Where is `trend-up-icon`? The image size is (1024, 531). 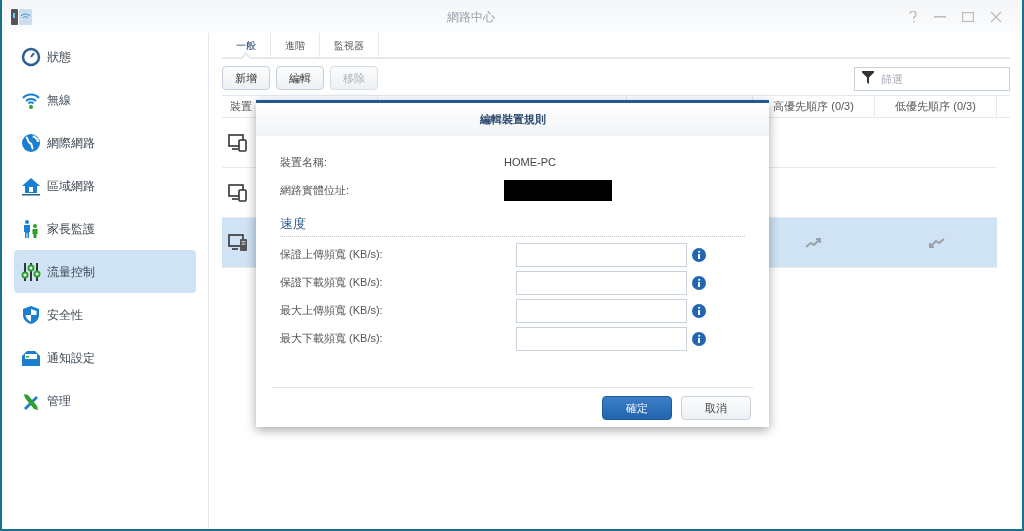
trend-up-icon is located at coordinates (814, 242).